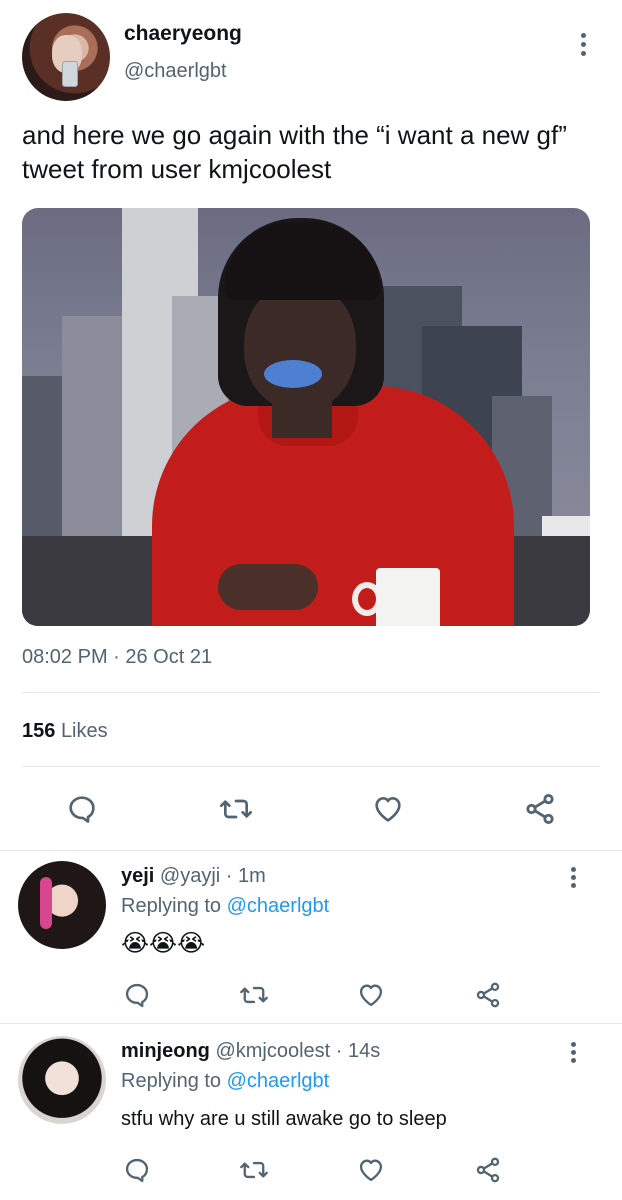 This screenshot has width=622, height=1200. I want to click on reply-text: stfu why are u still awake go to sleep, so click(284, 1119).